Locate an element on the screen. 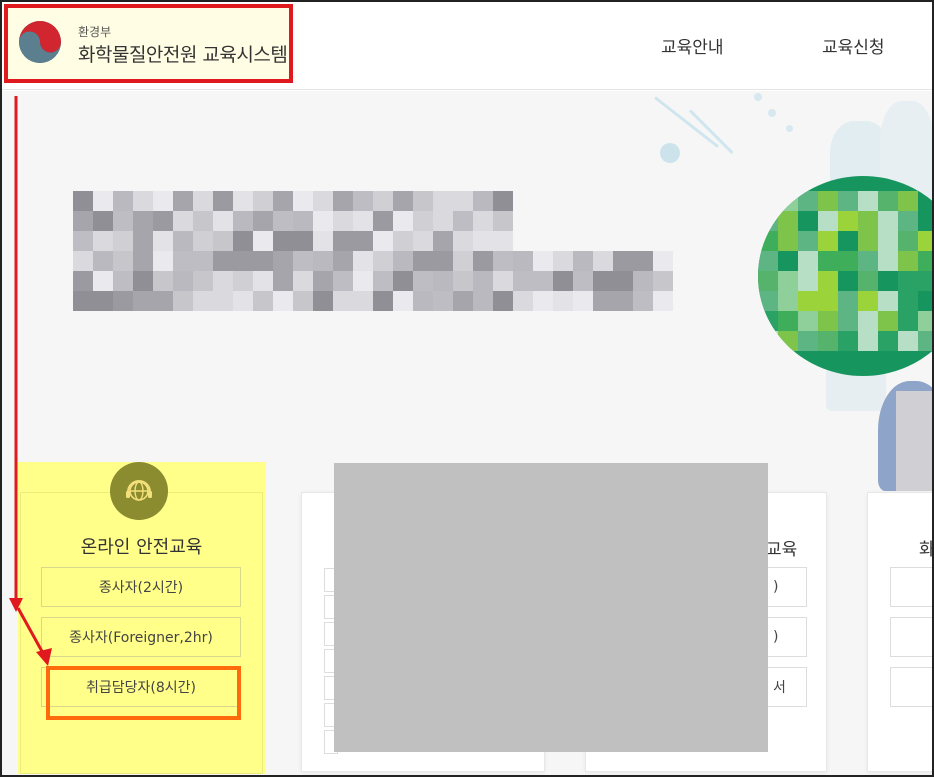  government-emblem-icon is located at coordinates (40, 42).